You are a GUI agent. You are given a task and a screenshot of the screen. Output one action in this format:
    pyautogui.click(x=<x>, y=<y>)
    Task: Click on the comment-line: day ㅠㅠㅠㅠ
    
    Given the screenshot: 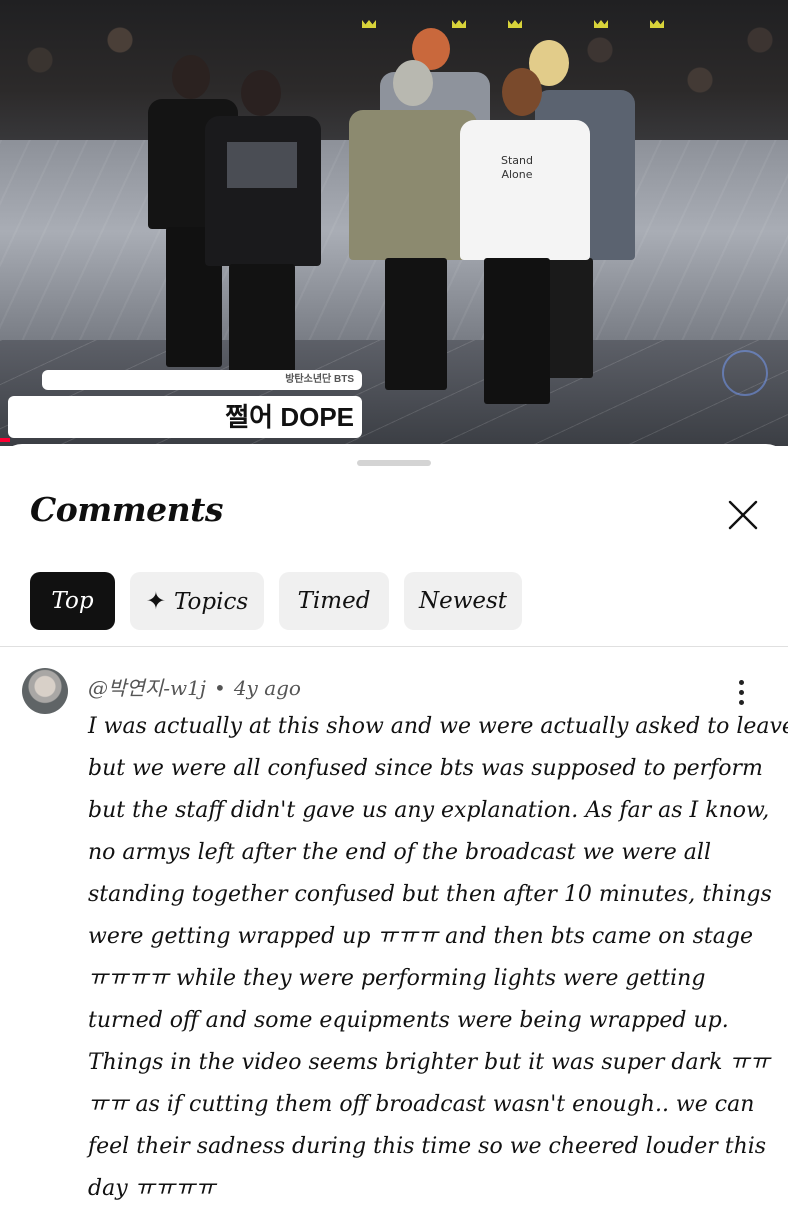 What is the action you would take?
    pyautogui.click(x=152, y=1188)
    